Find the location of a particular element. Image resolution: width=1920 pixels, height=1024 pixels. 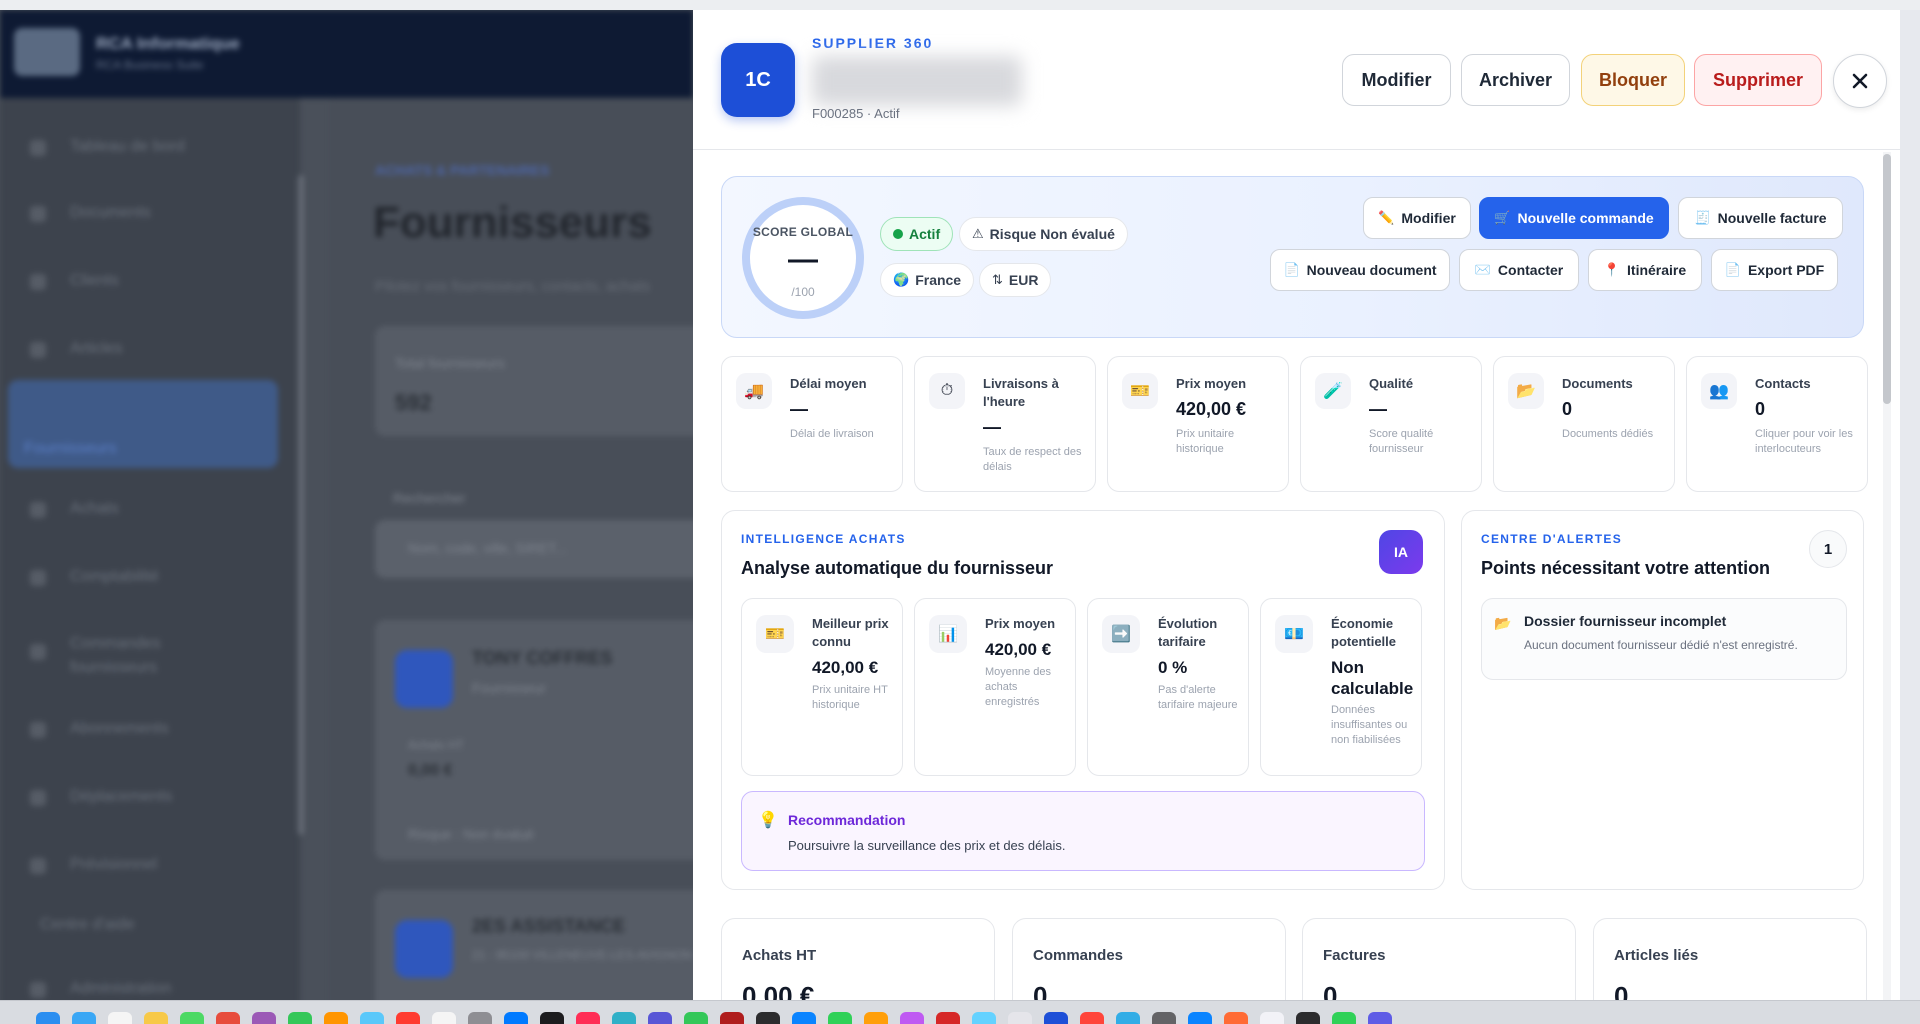

close-button is located at coordinates (1860, 81).